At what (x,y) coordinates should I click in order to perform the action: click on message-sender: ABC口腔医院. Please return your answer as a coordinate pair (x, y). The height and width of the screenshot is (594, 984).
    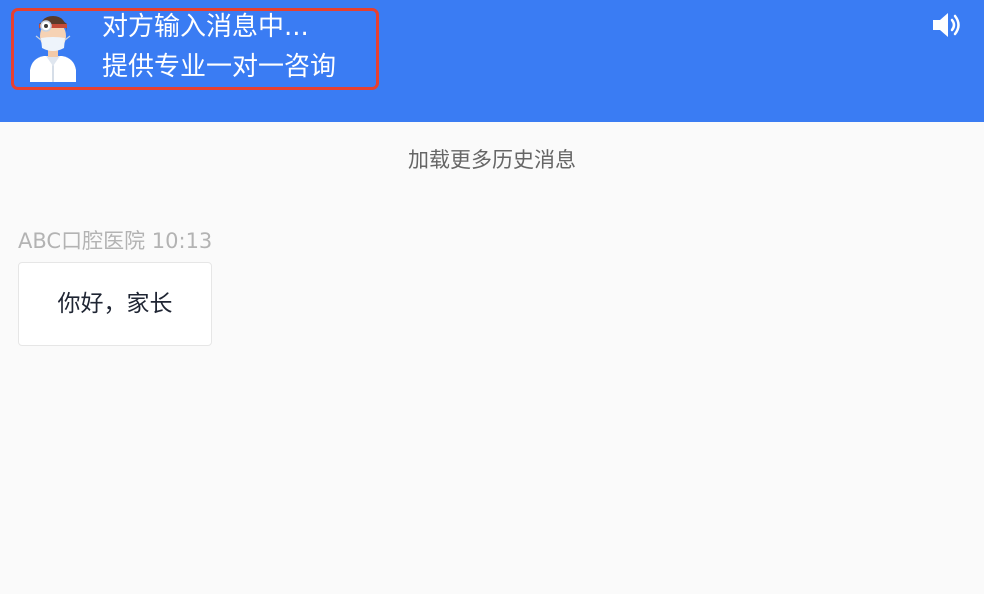
    Looking at the image, I should click on (82, 241).